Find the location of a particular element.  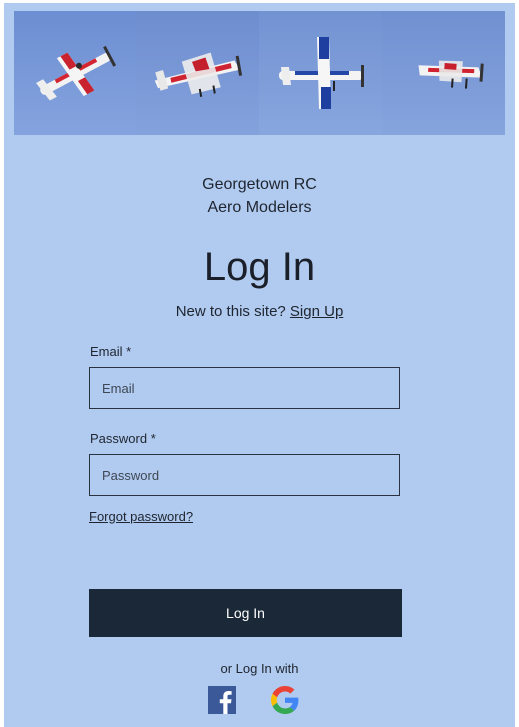

email-field is located at coordinates (244, 388).